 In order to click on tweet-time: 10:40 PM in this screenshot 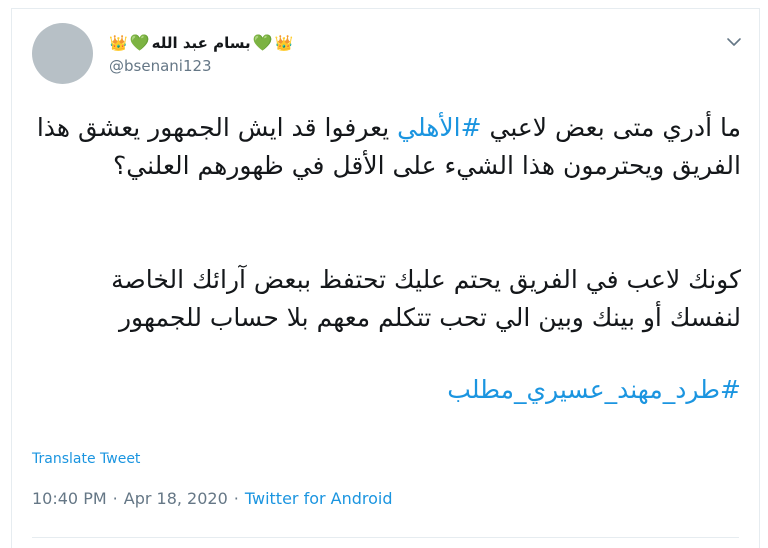, I will do `click(69, 498)`.